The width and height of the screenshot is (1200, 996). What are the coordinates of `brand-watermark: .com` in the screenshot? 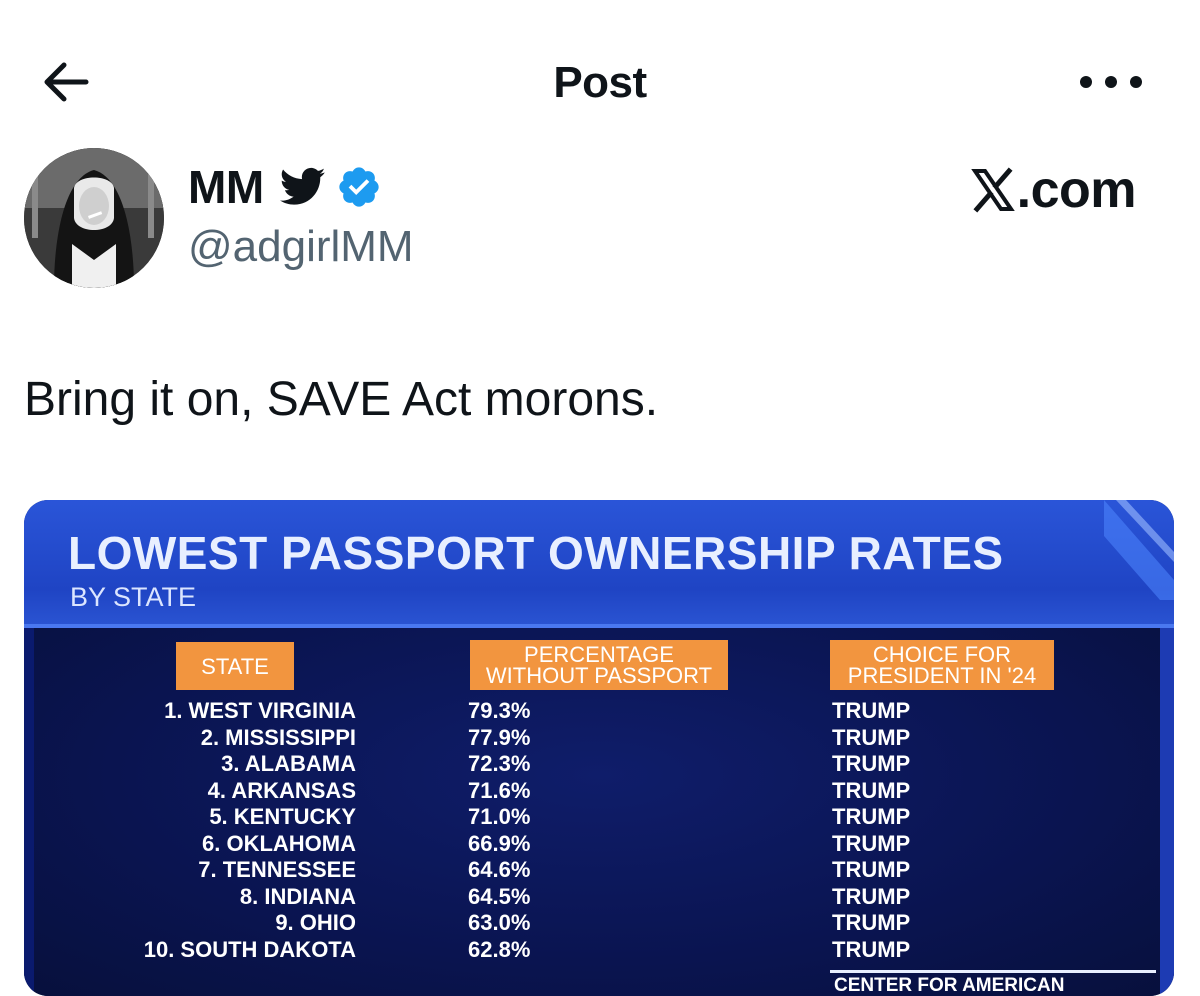 It's located at (1053, 190).